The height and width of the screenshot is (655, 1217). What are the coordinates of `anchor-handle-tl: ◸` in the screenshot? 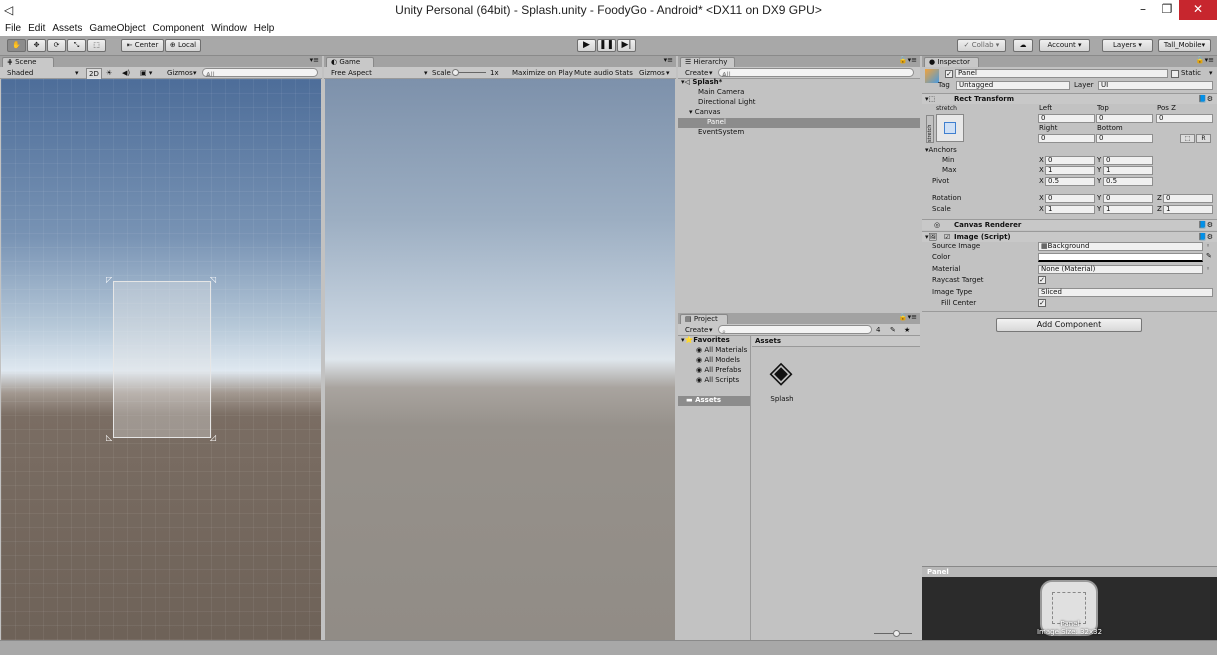 It's located at (109, 279).